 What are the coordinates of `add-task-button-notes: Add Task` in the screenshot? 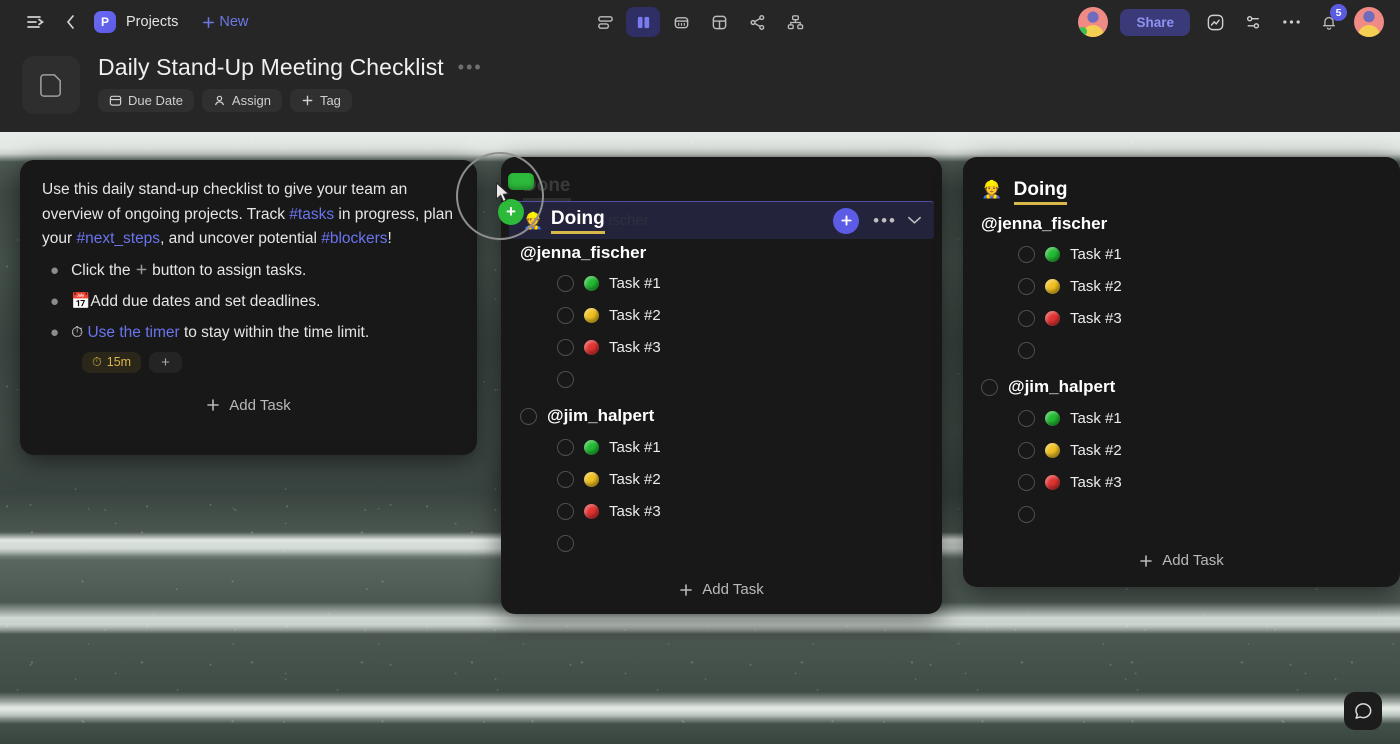 It's located at (248, 405).